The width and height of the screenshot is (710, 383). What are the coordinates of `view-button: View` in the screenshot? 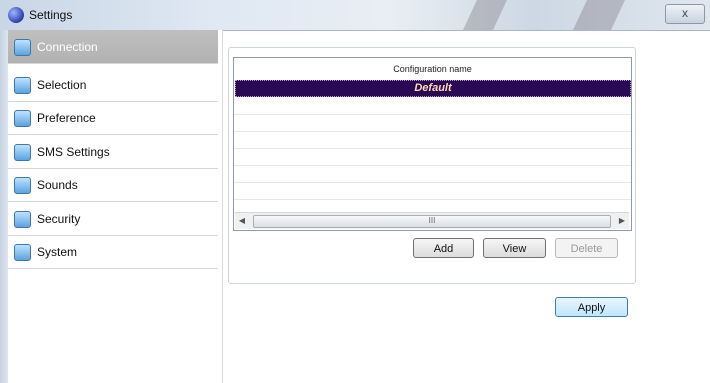 It's located at (514, 248).